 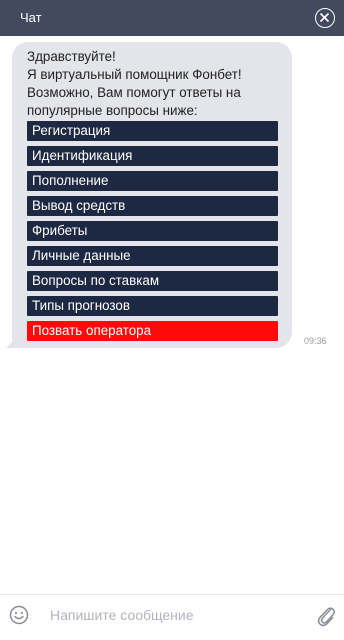 I want to click on greeting-line: Здравствуйте!, so click(x=71, y=56).